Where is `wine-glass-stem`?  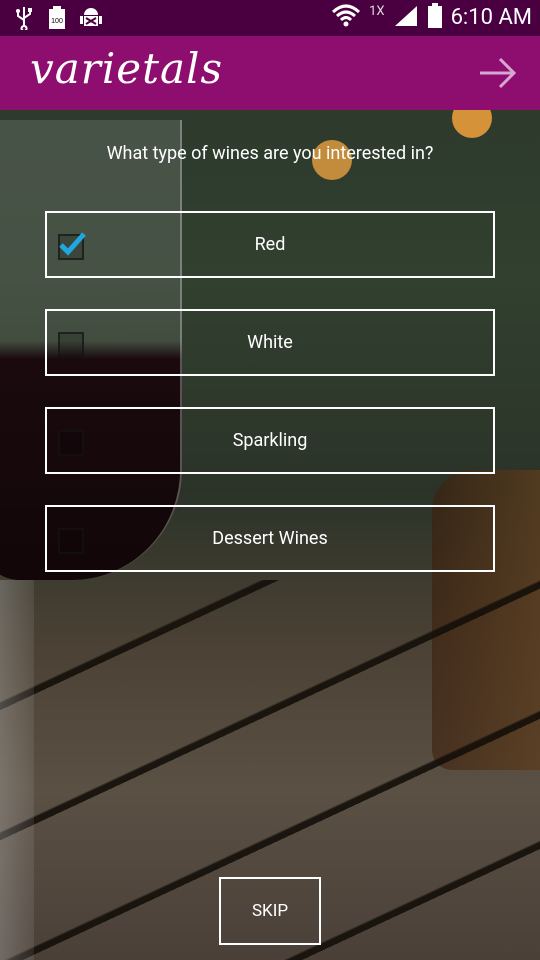 wine-glass-stem is located at coordinates (17, 770).